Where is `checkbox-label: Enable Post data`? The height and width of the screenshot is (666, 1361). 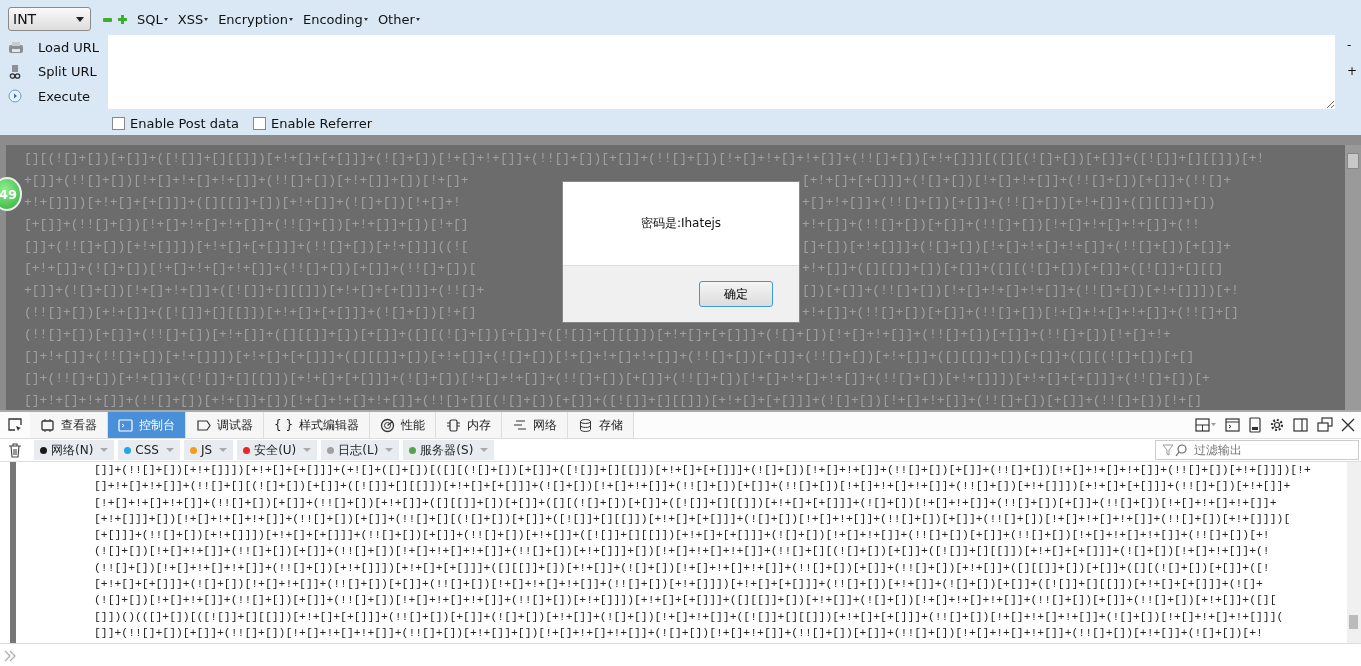 checkbox-label: Enable Post data is located at coordinates (185, 123).